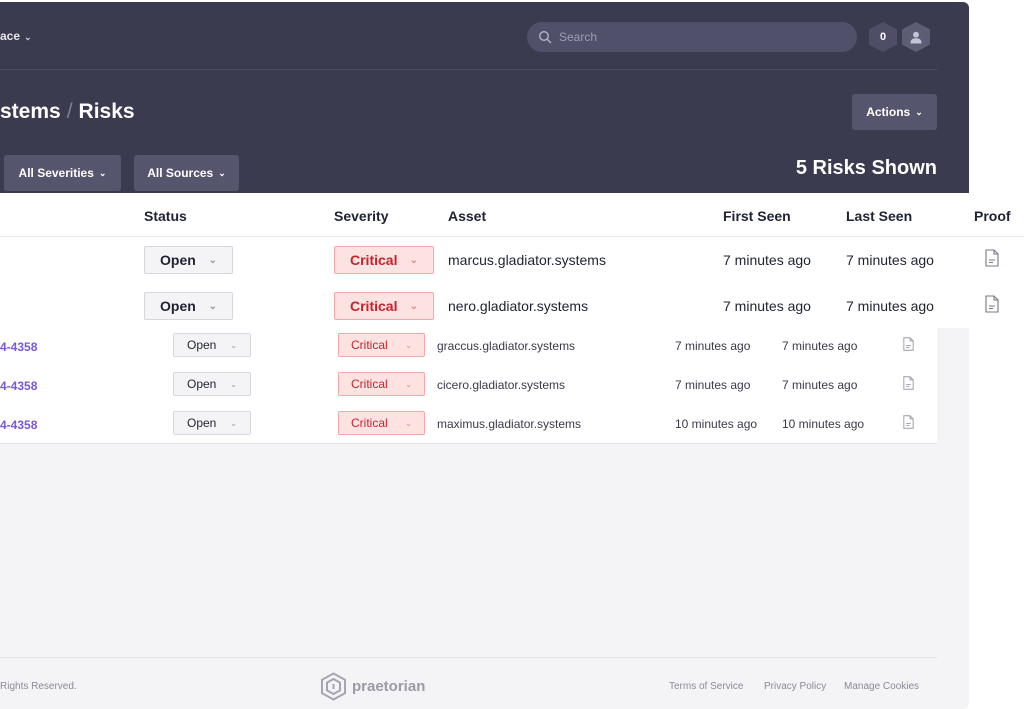  I want to click on search-icon, so click(545, 37).